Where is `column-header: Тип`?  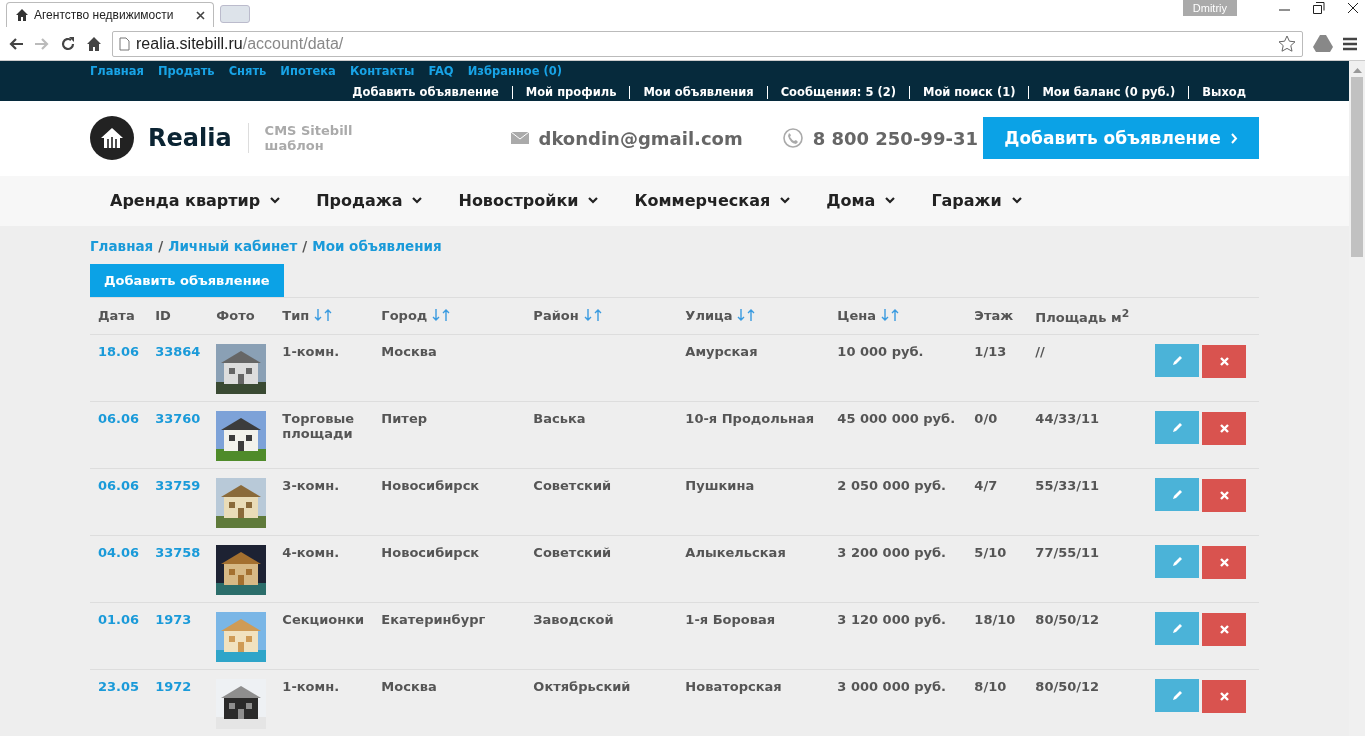 column-header: Тип is located at coordinates (296, 316).